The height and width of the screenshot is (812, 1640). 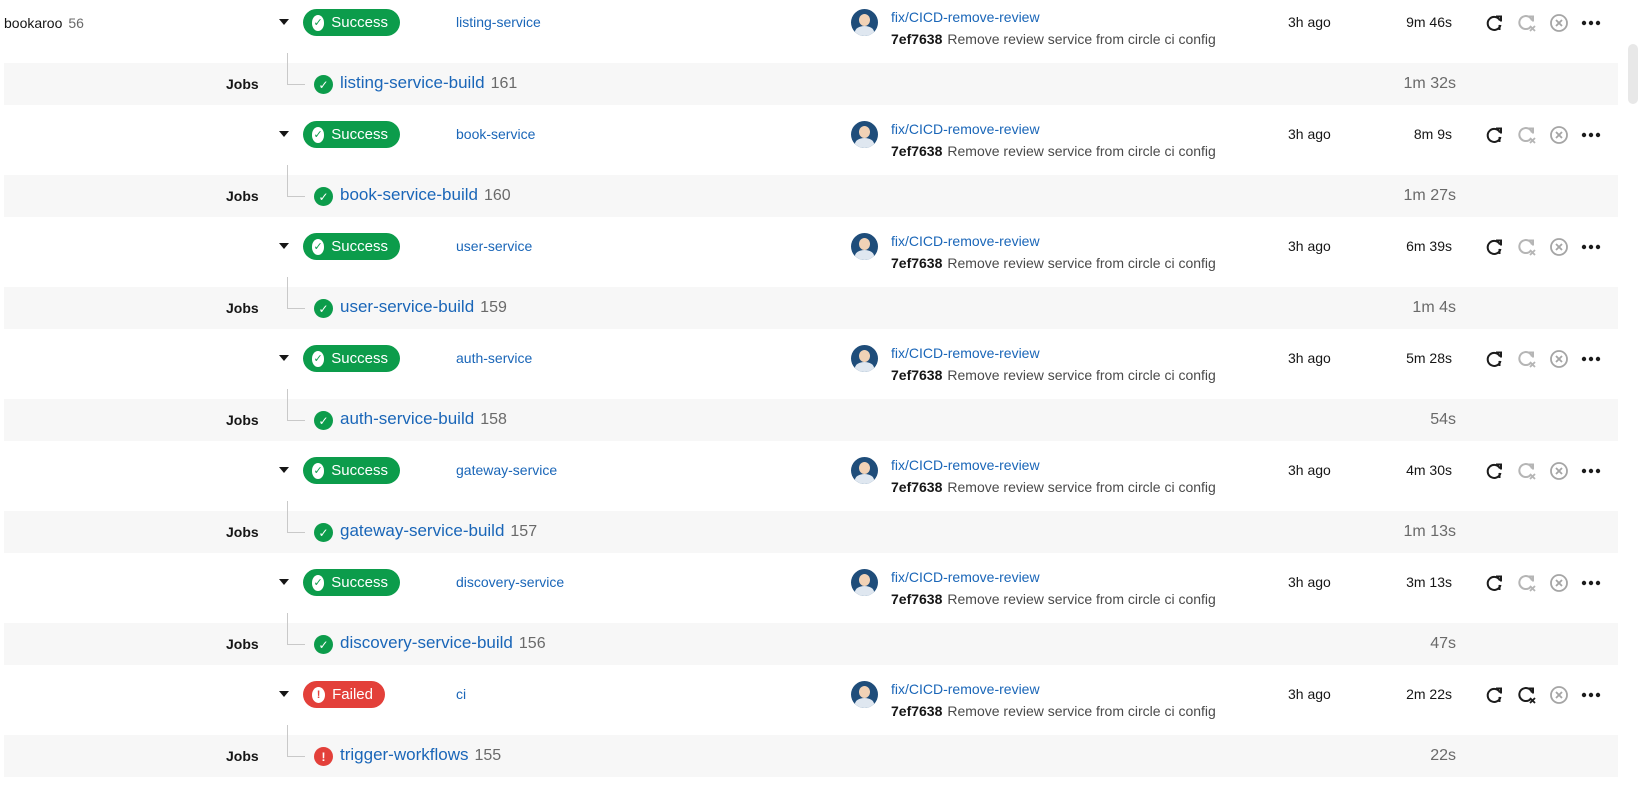 I want to click on workflow-name-link: gateway-service, so click(x=506, y=470).